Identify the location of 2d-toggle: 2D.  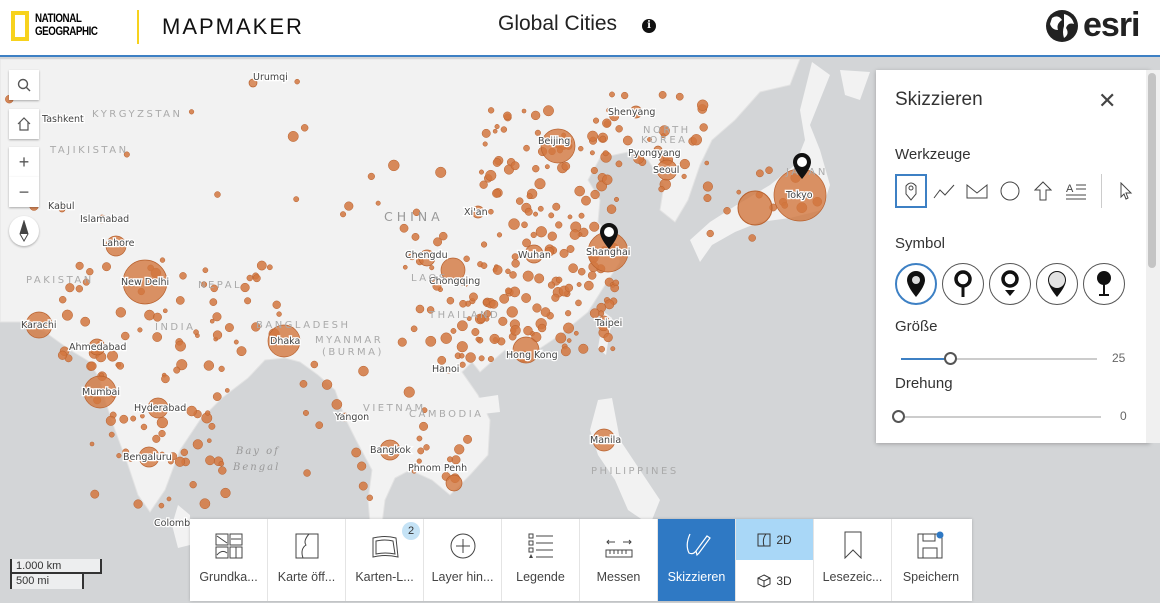
(774, 539).